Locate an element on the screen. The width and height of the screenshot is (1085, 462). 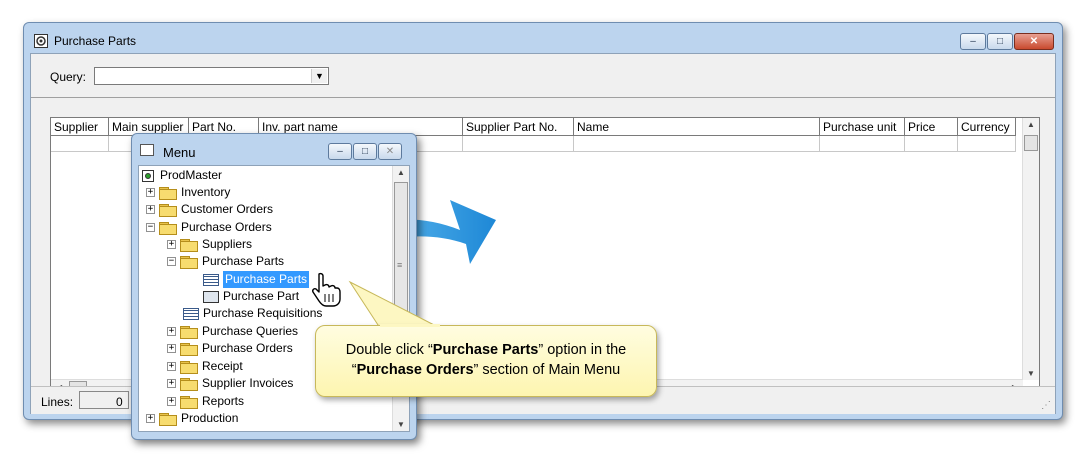
minimize-button: ‒ is located at coordinates (973, 41).